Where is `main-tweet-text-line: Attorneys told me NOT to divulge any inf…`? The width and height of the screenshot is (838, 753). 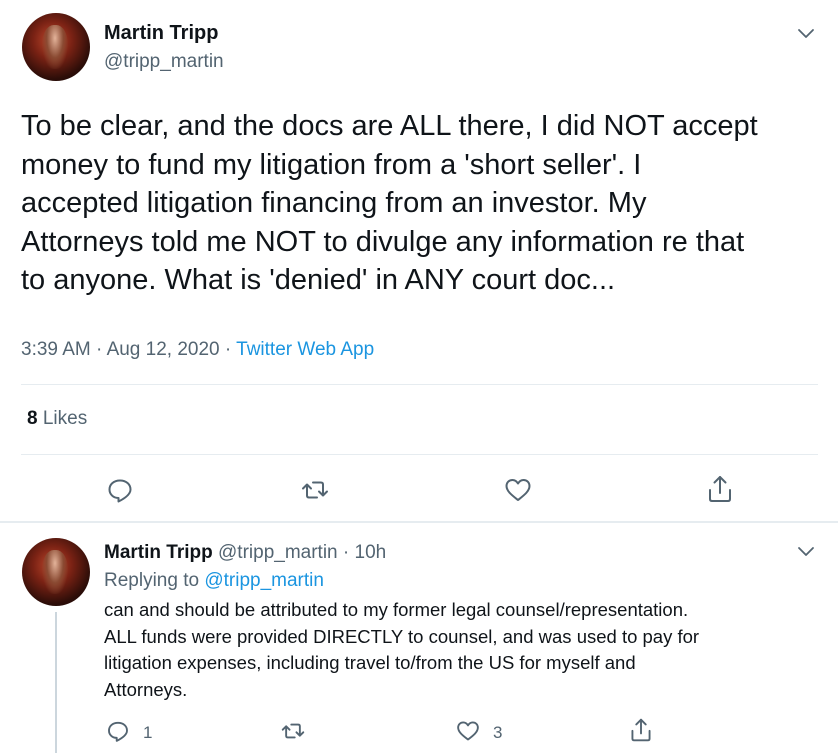 main-tweet-text-line: Attorneys told me NOT to divulge any inf… is located at coordinates (383, 241).